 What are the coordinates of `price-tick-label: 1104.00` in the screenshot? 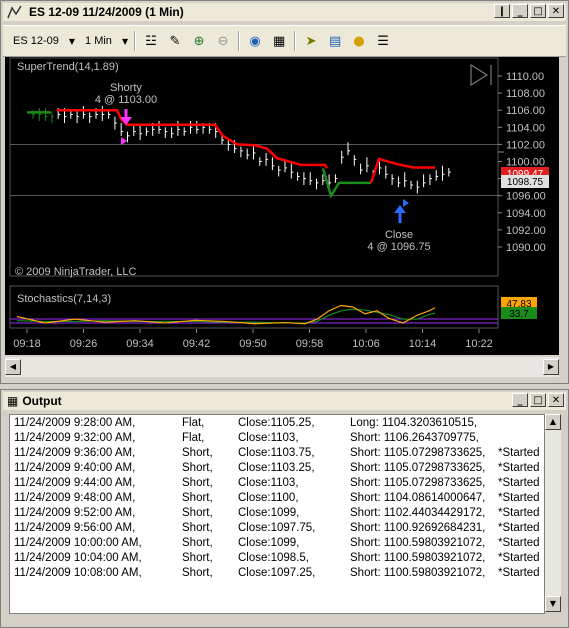 It's located at (525, 128).